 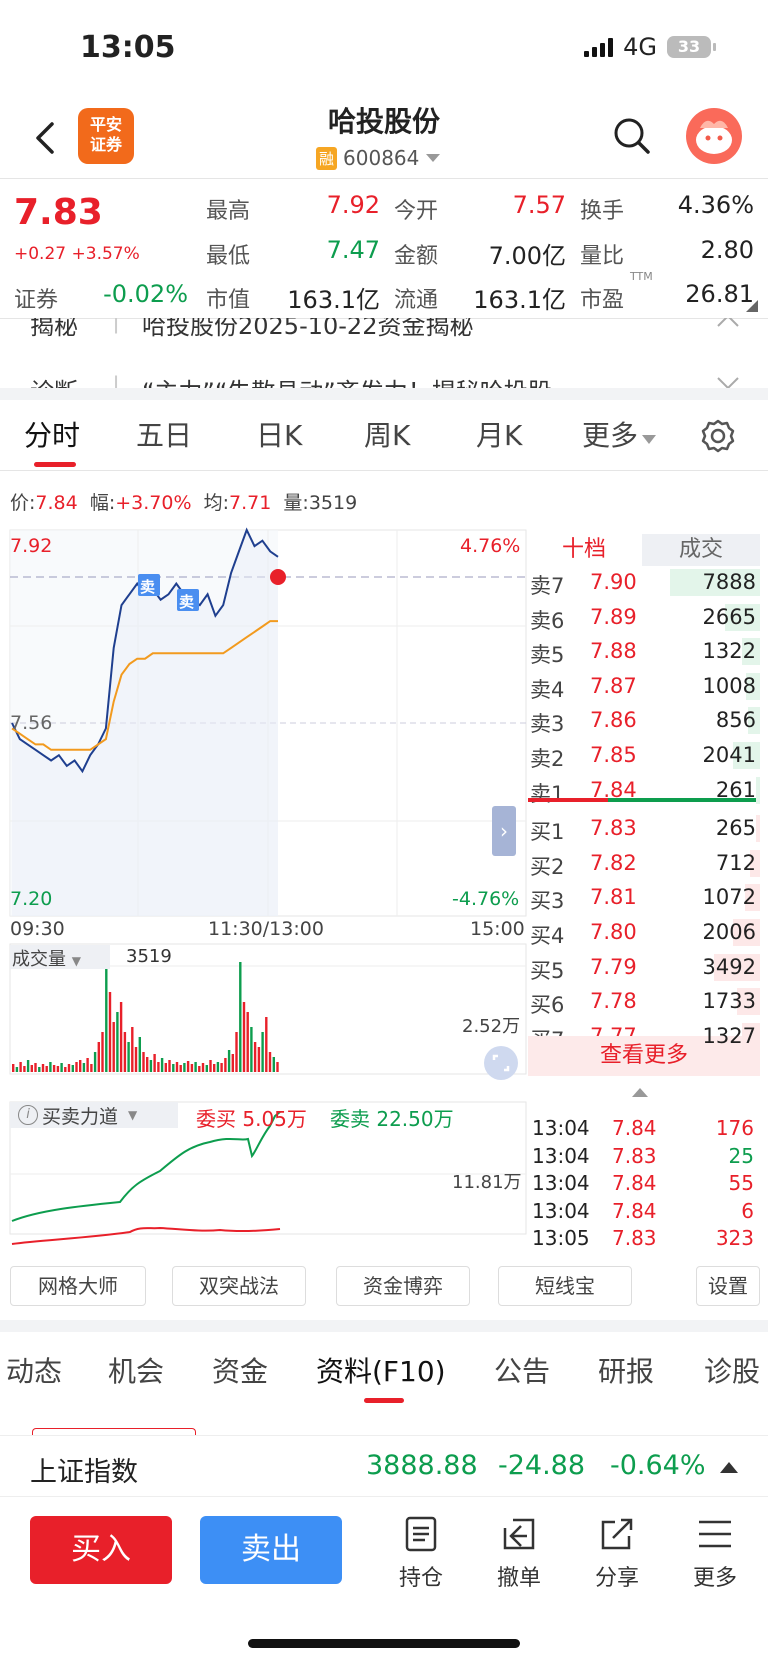 I want to click on ask-row: 卖3 7.86 856, so click(x=644, y=720).